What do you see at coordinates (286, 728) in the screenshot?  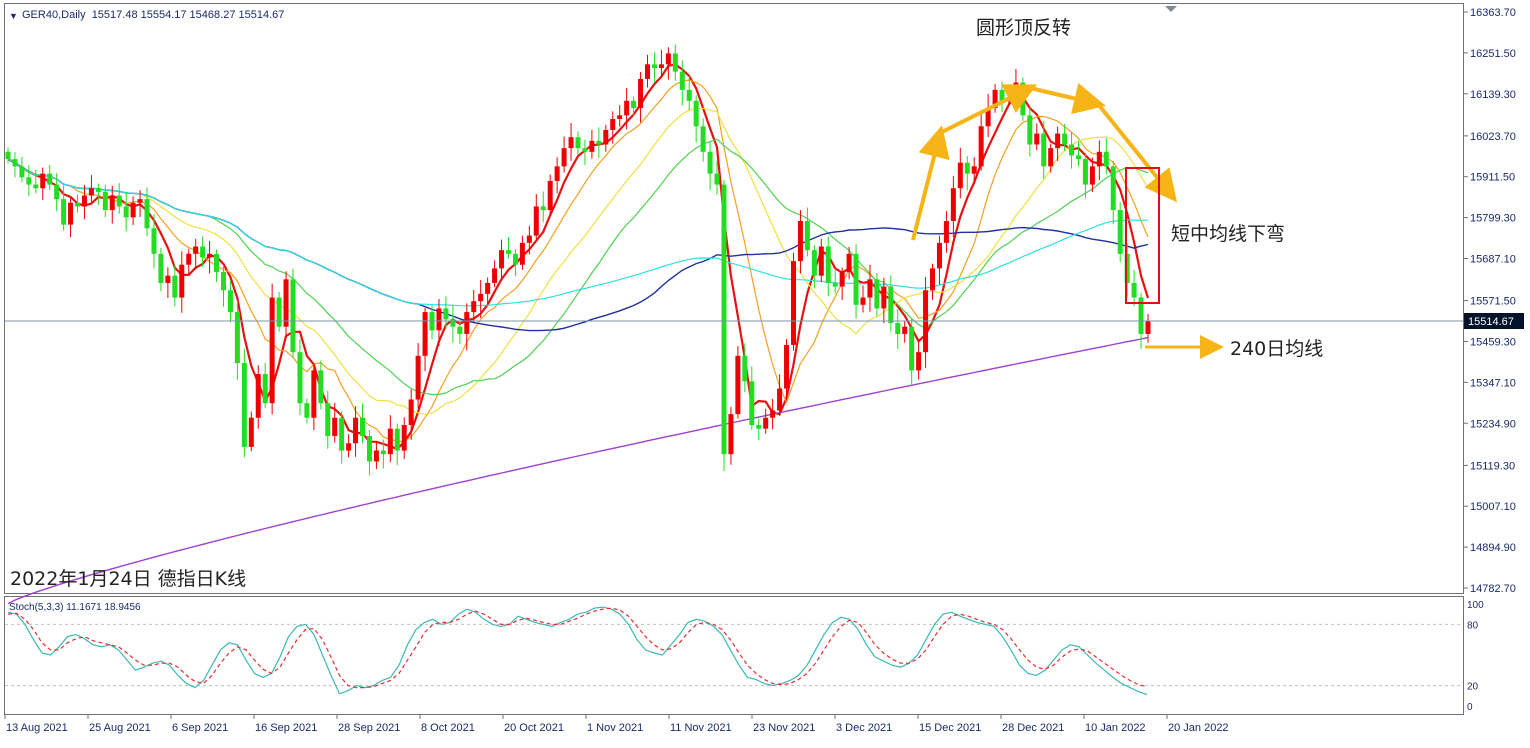 I see `time-tick-label: 16 Sep 2021` at bounding box center [286, 728].